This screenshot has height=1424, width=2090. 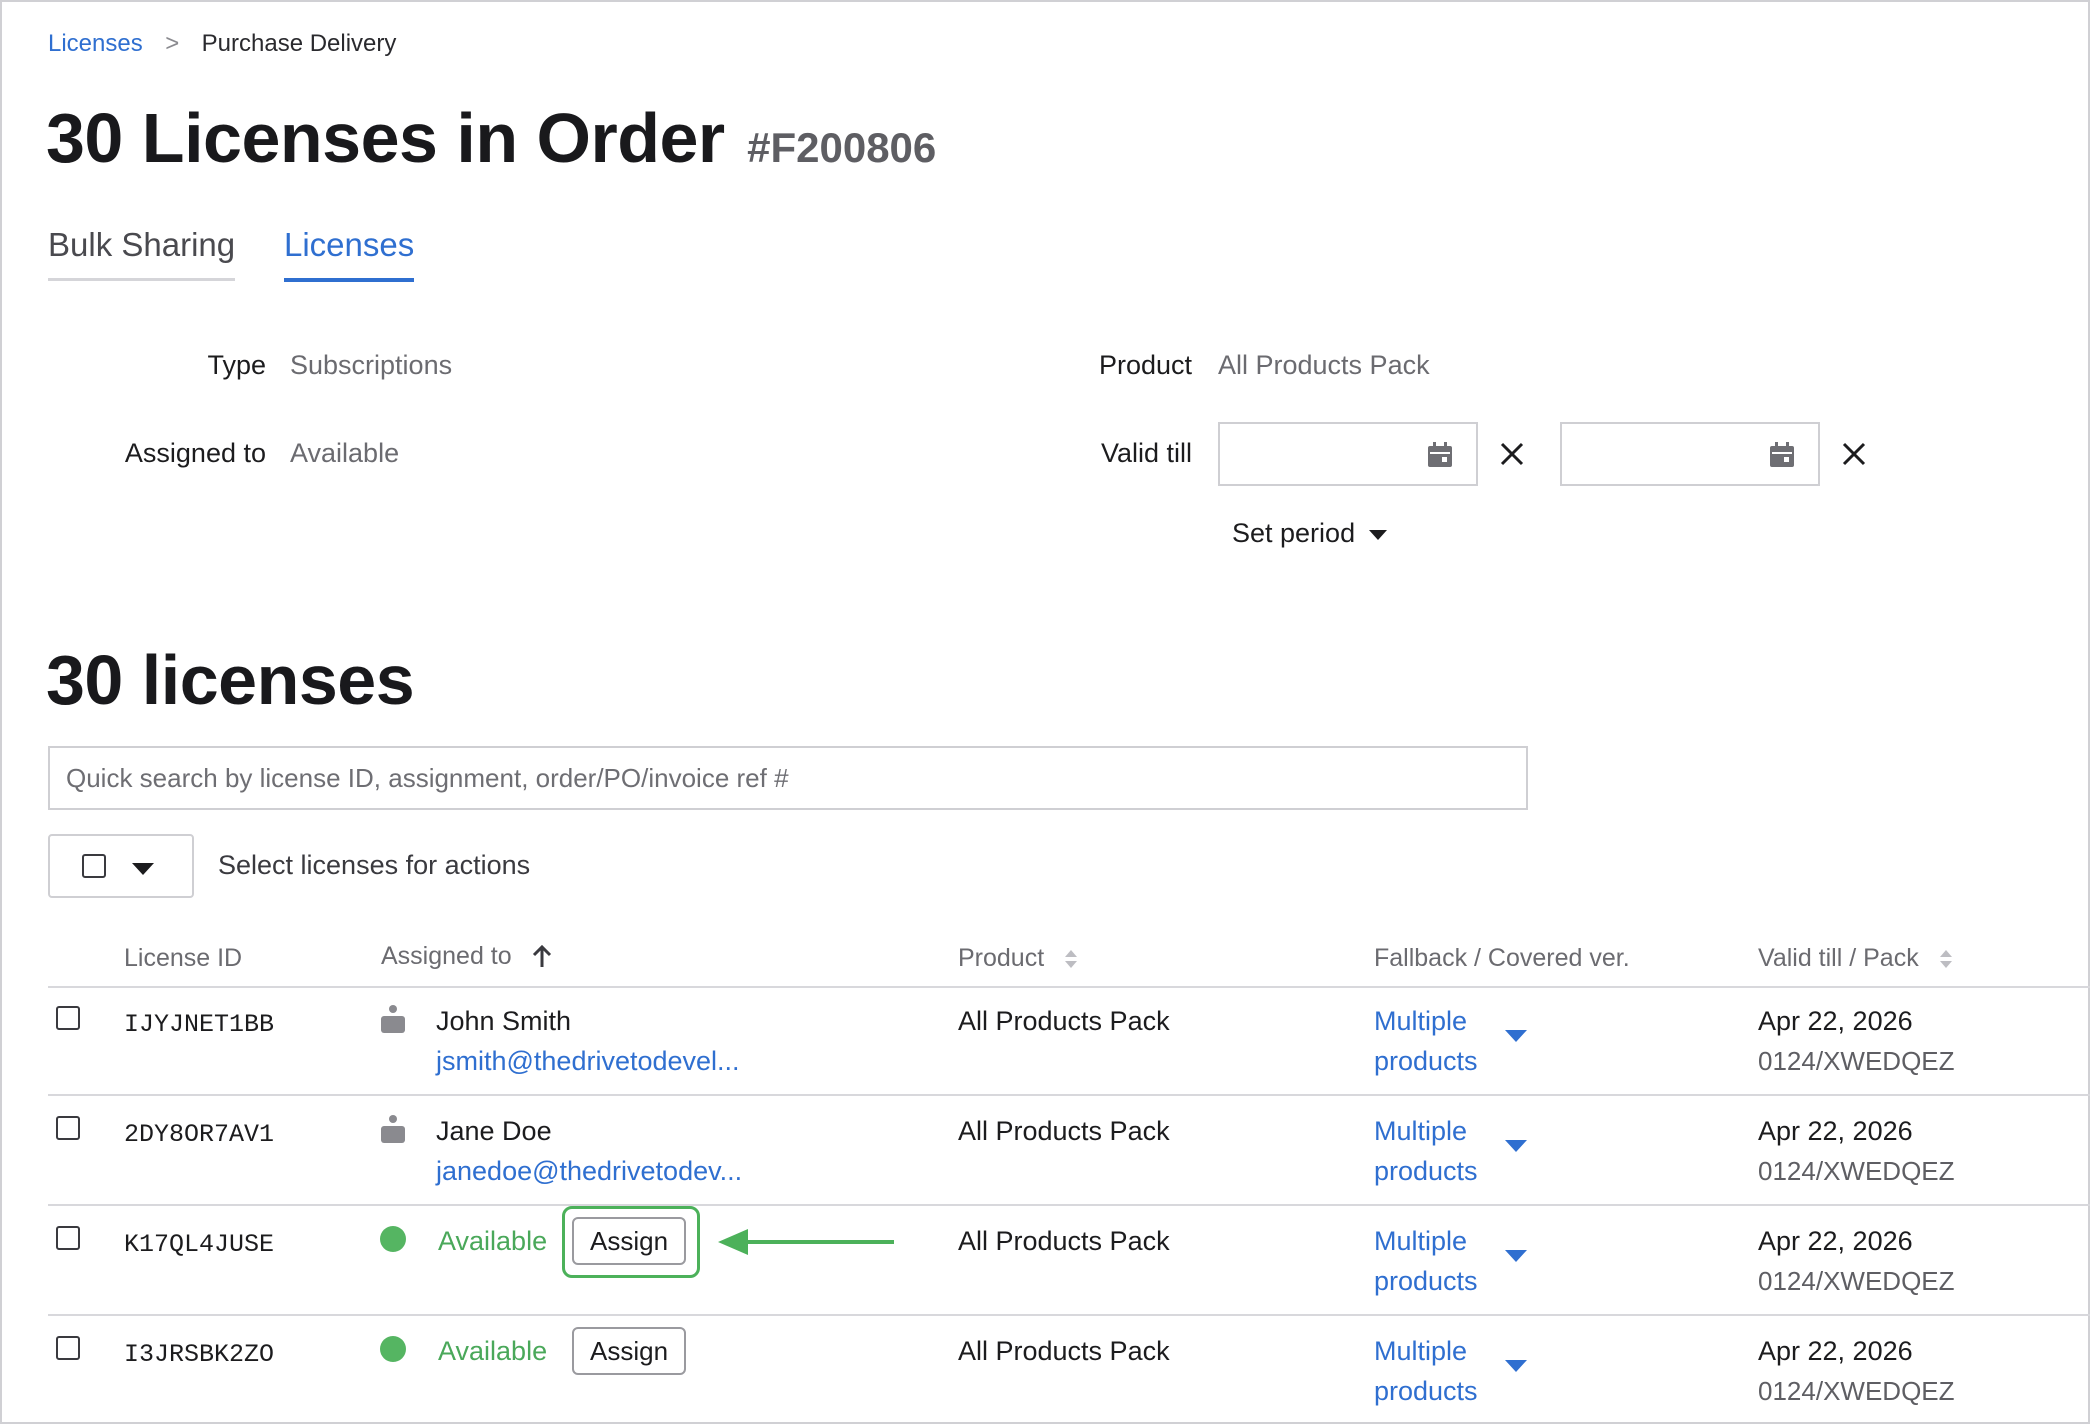 I want to click on license-id: I3JRSBK2ZO, so click(x=199, y=1354).